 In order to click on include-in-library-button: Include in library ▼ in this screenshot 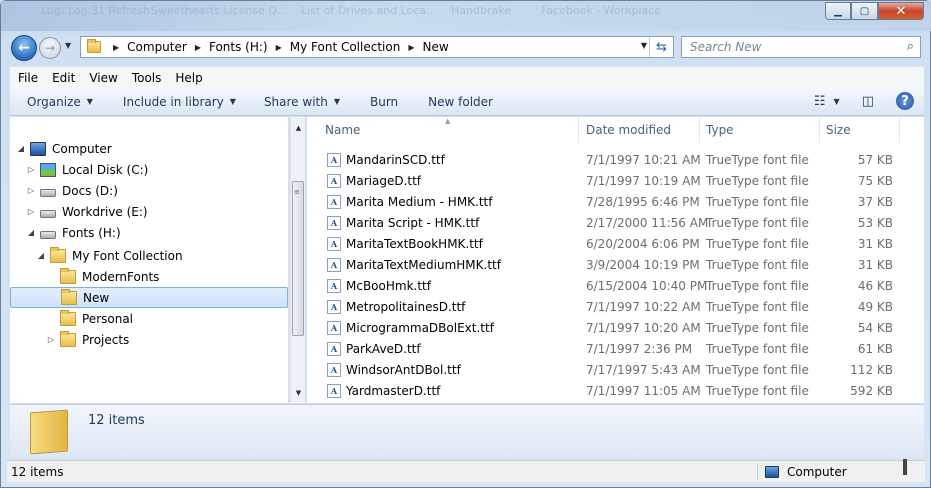, I will do `click(179, 102)`.